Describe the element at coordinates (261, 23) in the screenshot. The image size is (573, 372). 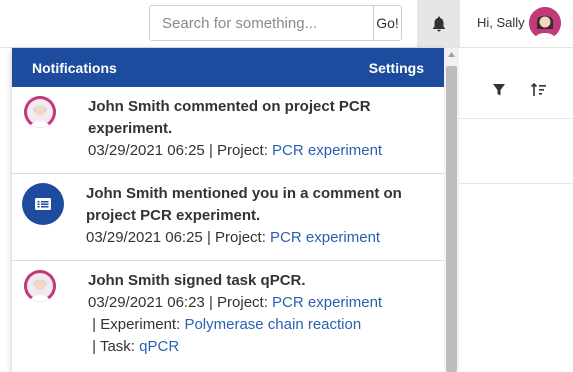
I see `search-input` at that location.